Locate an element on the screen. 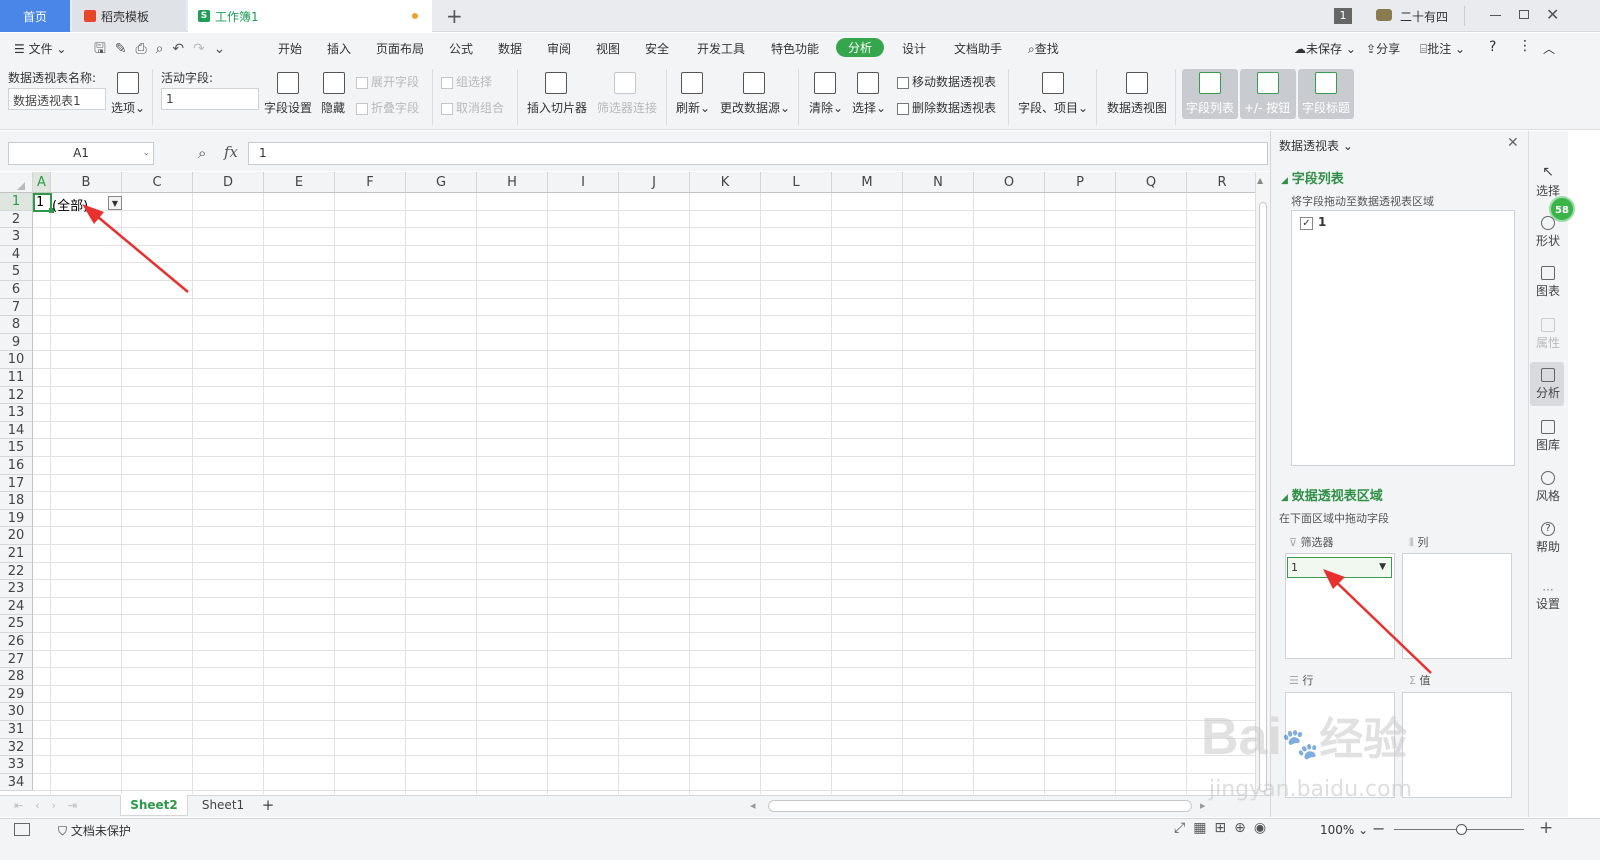  save-icon: 🖫 is located at coordinates (100, 49).